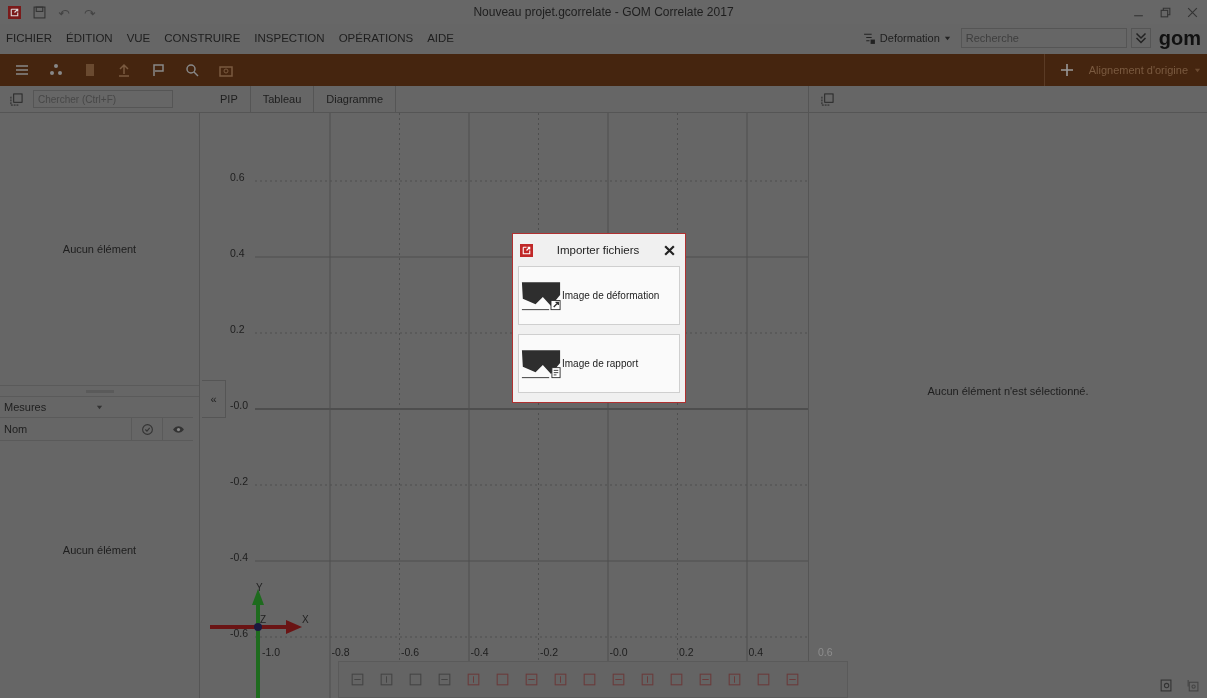  What do you see at coordinates (599, 363) in the screenshot?
I see `import-option-button: Image de rapport` at bounding box center [599, 363].